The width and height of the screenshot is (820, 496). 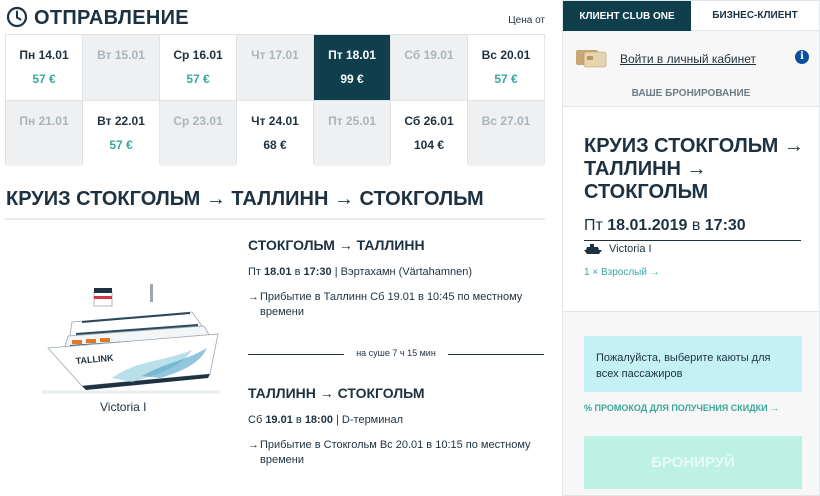 What do you see at coordinates (429, 121) in the screenshot?
I see `date-cell-day: Сб 26.01` at bounding box center [429, 121].